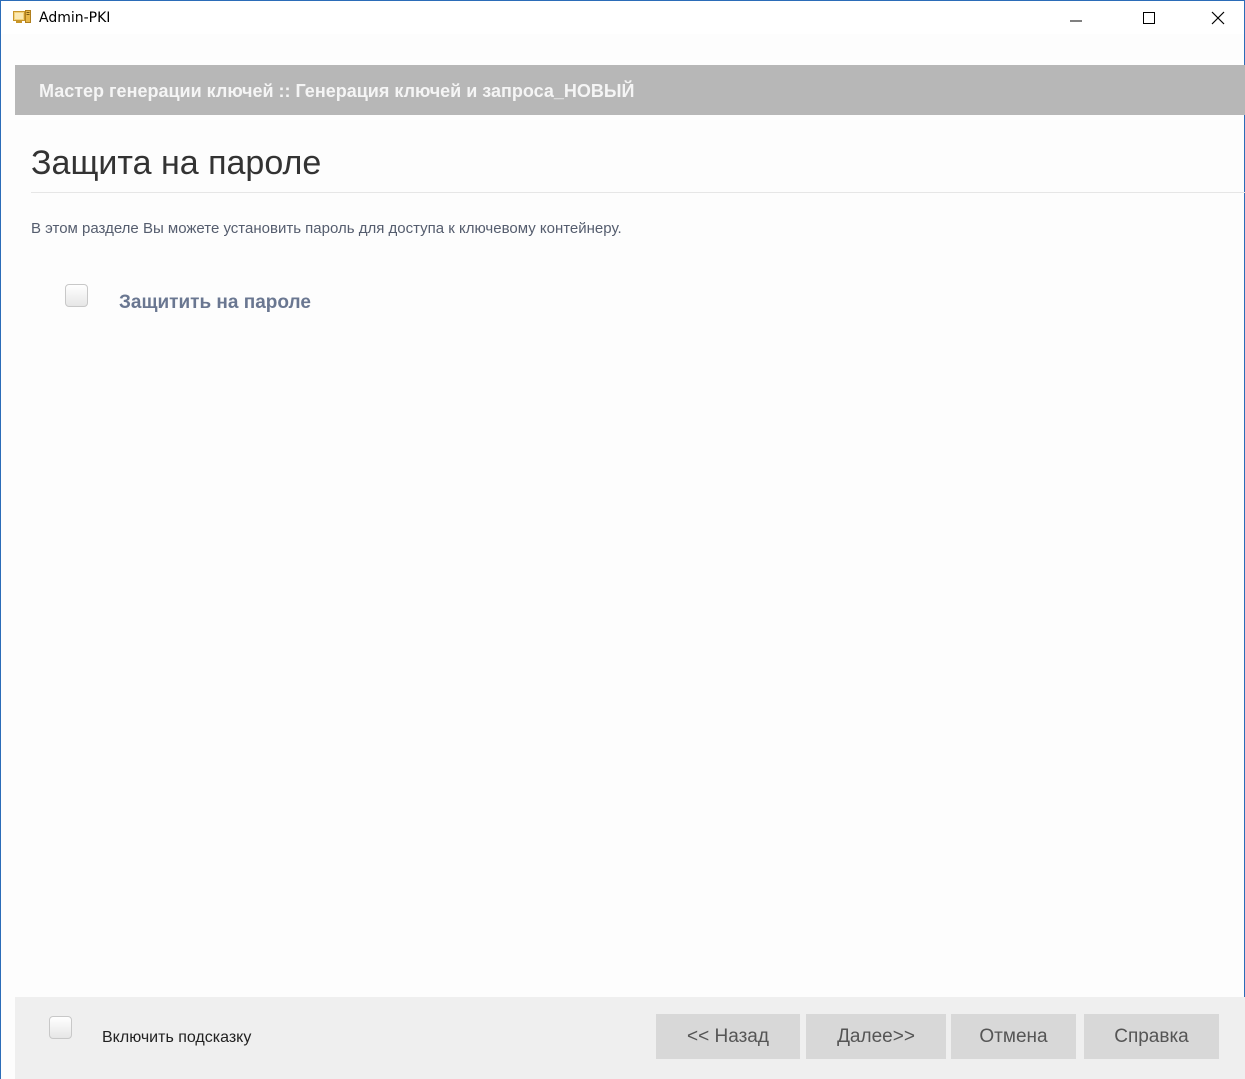 This screenshot has width=1245, height=1079. What do you see at coordinates (1013, 1036) in the screenshot?
I see `cancel-button: Отмена` at bounding box center [1013, 1036].